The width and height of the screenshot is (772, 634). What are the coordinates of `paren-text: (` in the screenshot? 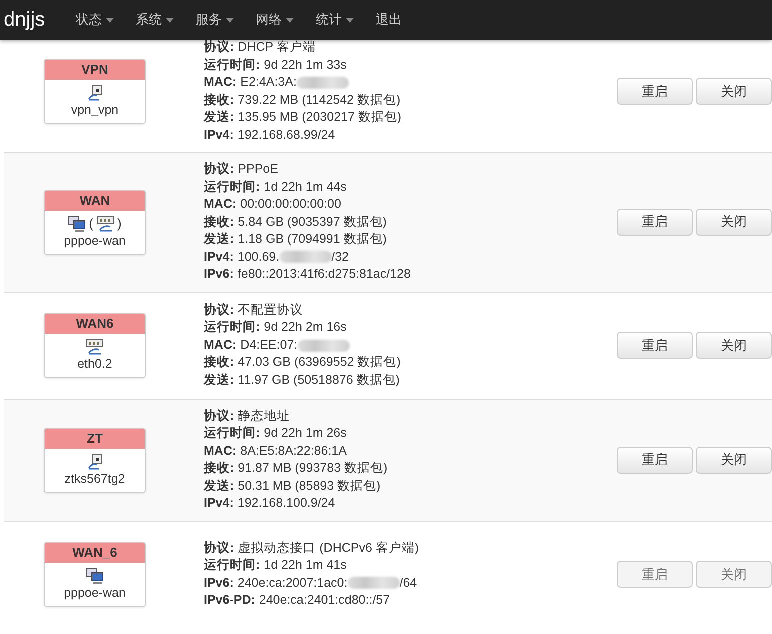 It's located at (91, 224).